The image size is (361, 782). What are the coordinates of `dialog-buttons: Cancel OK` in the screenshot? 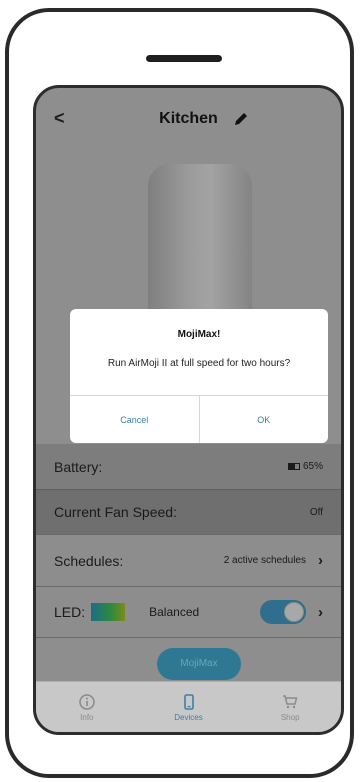 It's located at (199, 419).